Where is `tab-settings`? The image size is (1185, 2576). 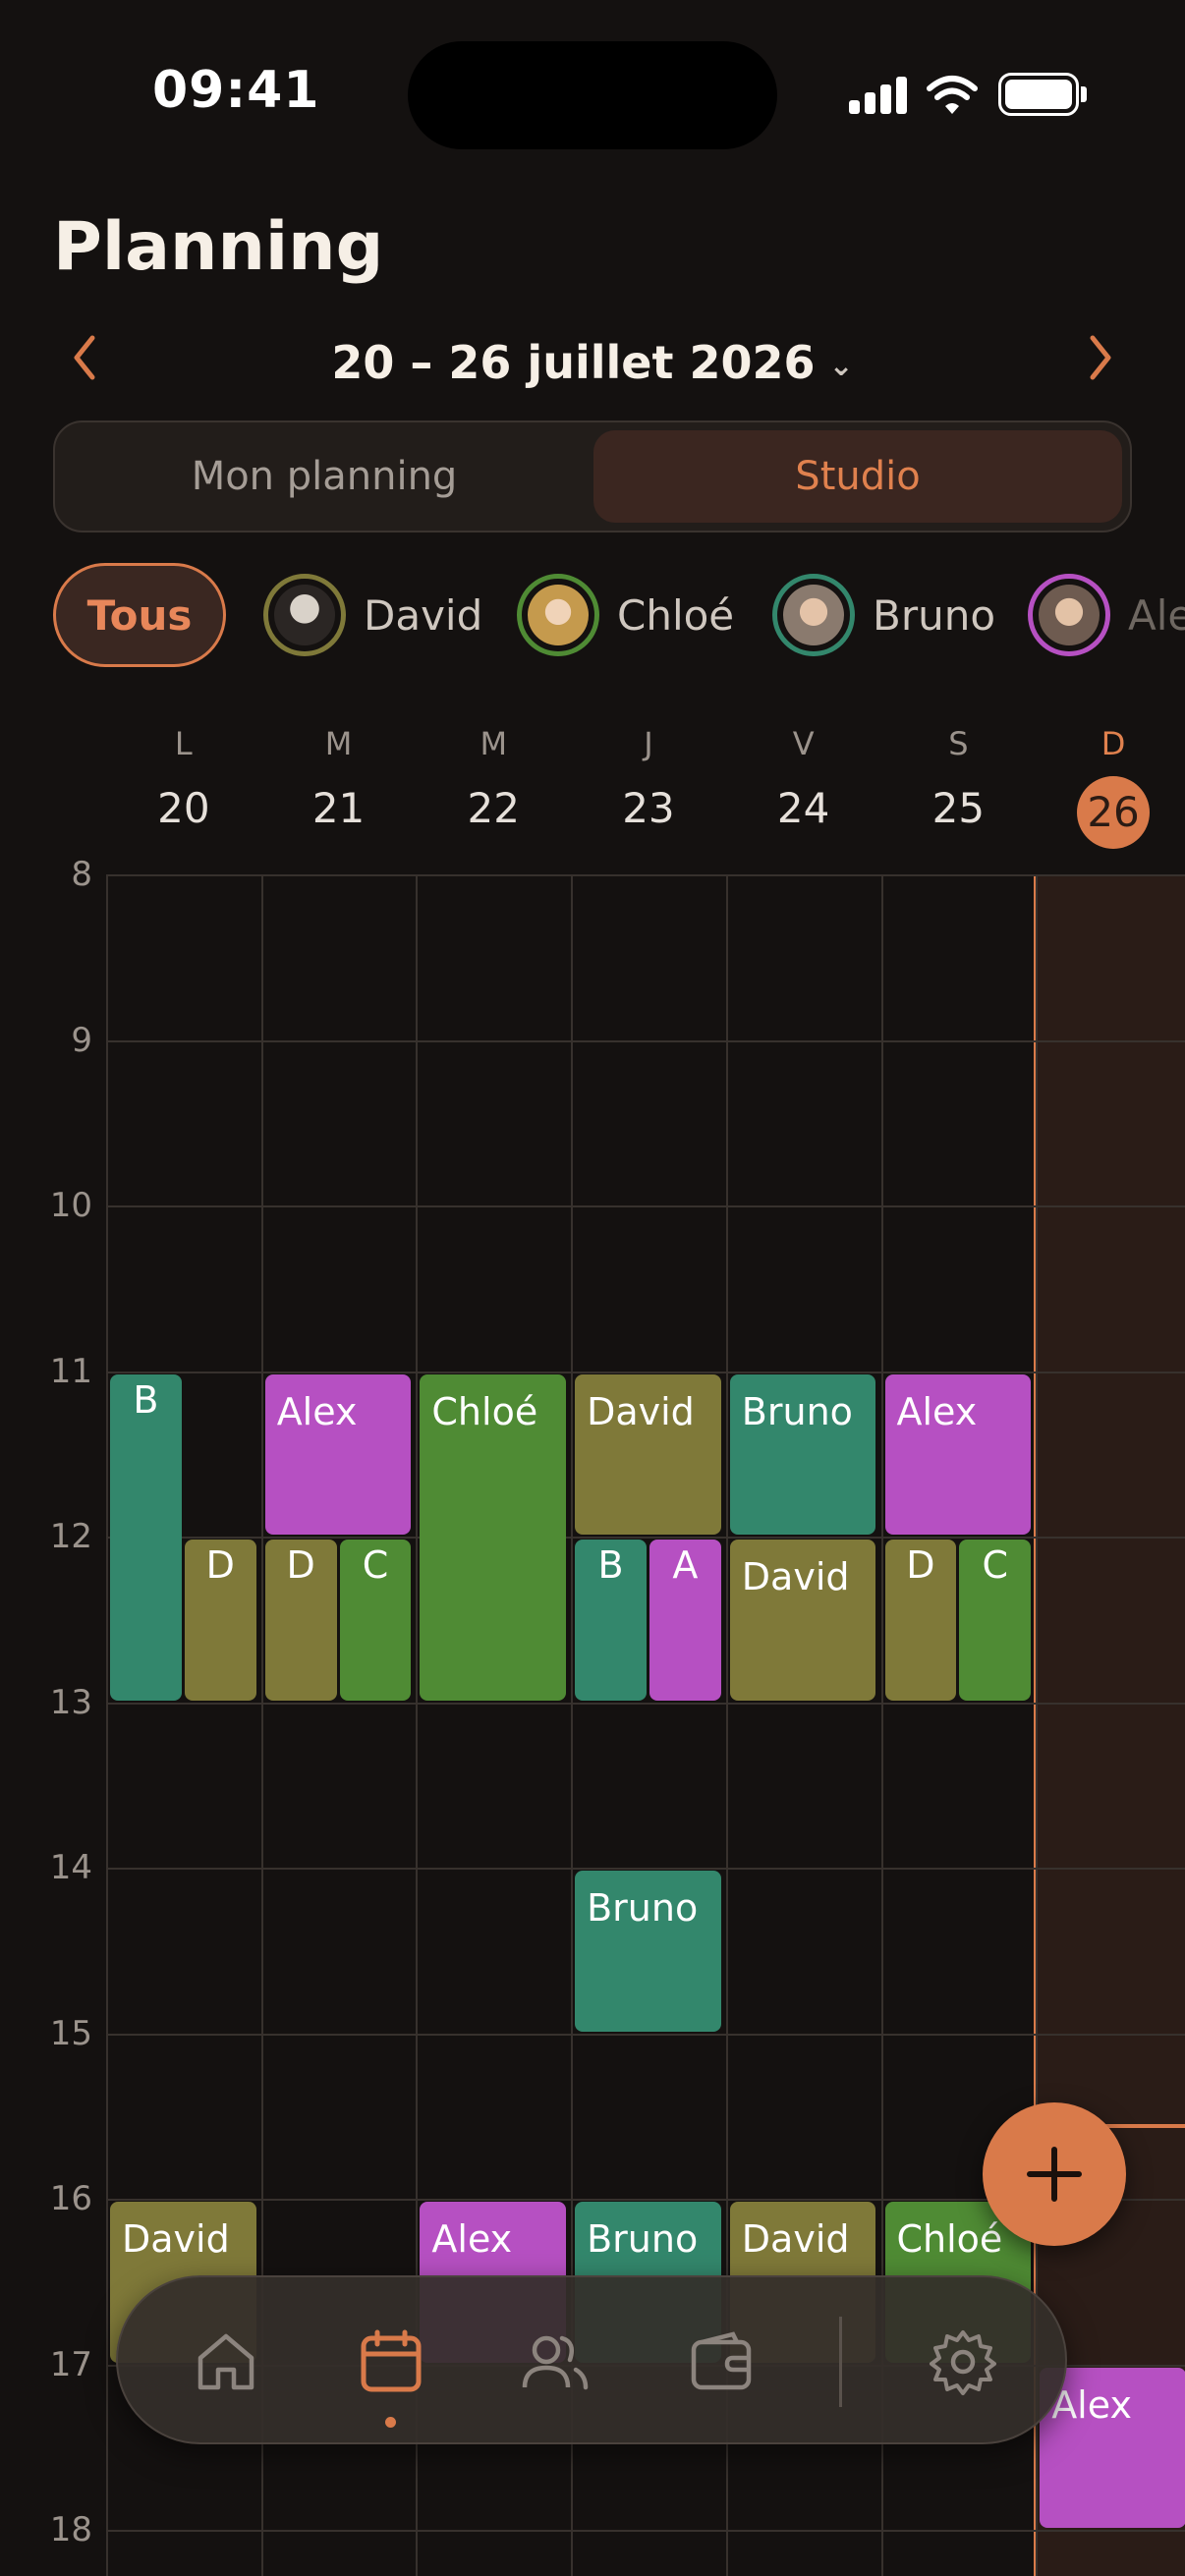
tab-settings is located at coordinates (963, 2361).